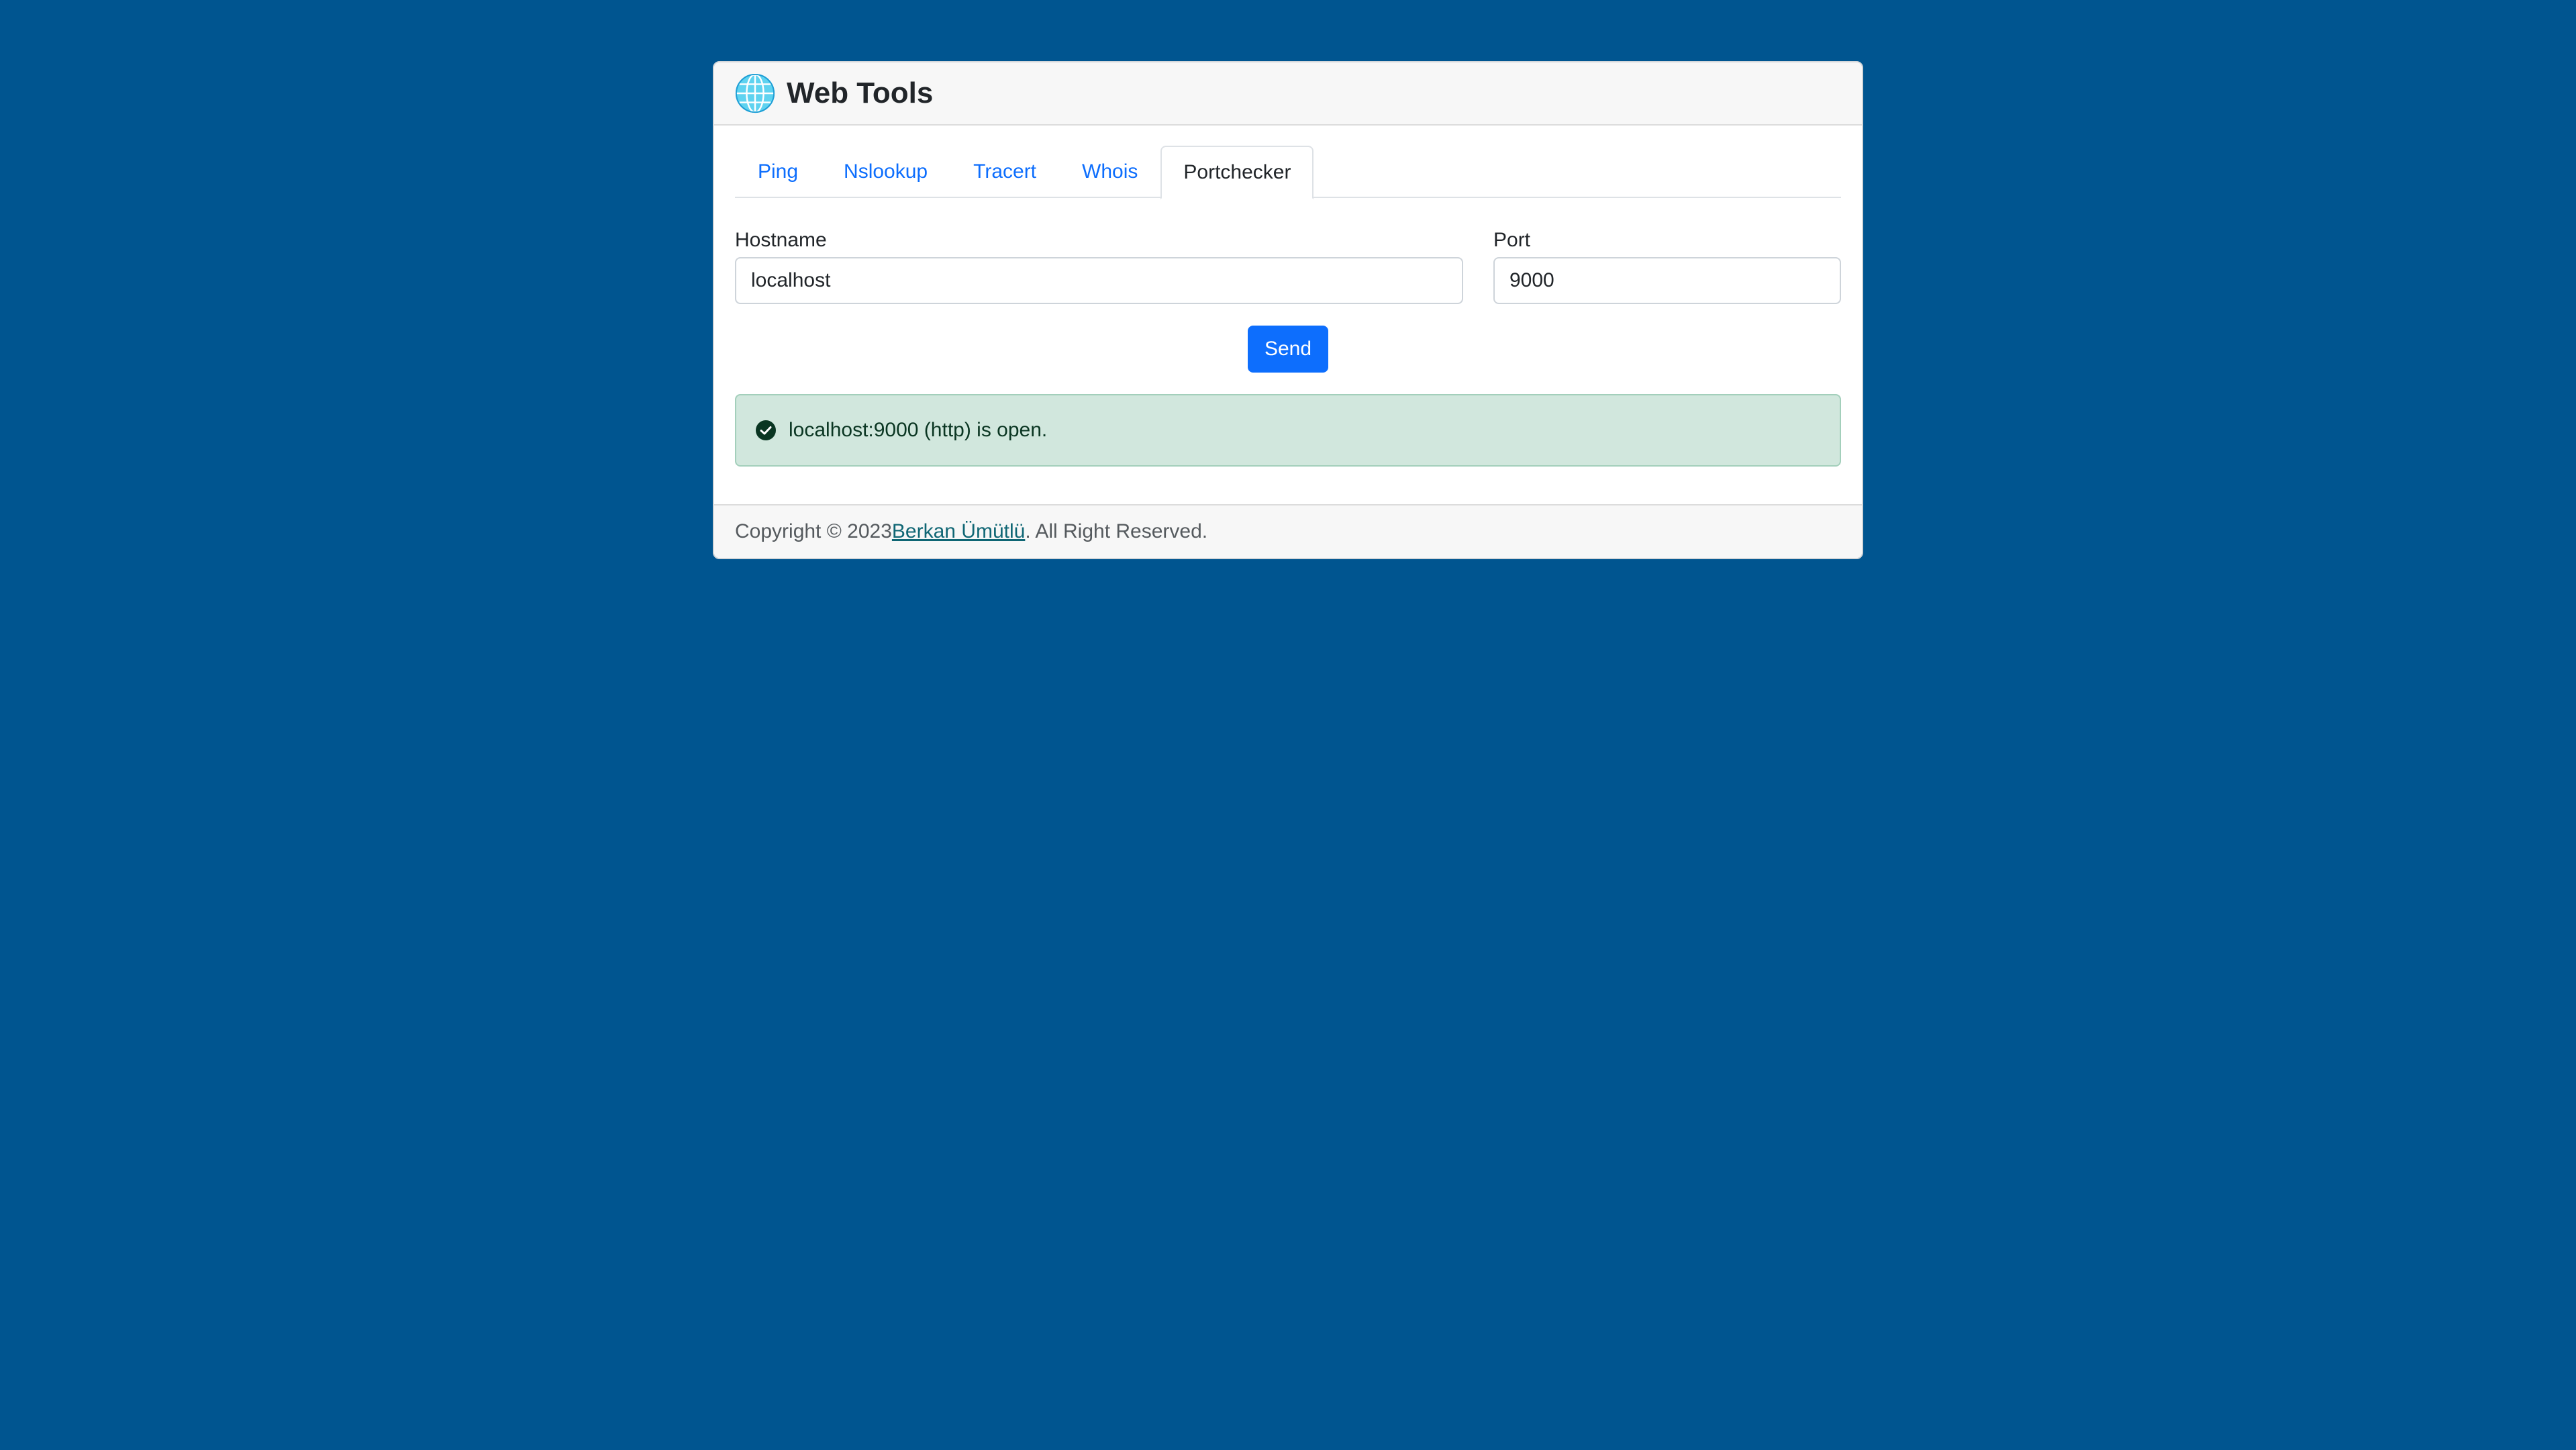  What do you see at coordinates (1288, 431) in the screenshot?
I see `result-alert: localhost:9000 (http) is open.` at bounding box center [1288, 431].